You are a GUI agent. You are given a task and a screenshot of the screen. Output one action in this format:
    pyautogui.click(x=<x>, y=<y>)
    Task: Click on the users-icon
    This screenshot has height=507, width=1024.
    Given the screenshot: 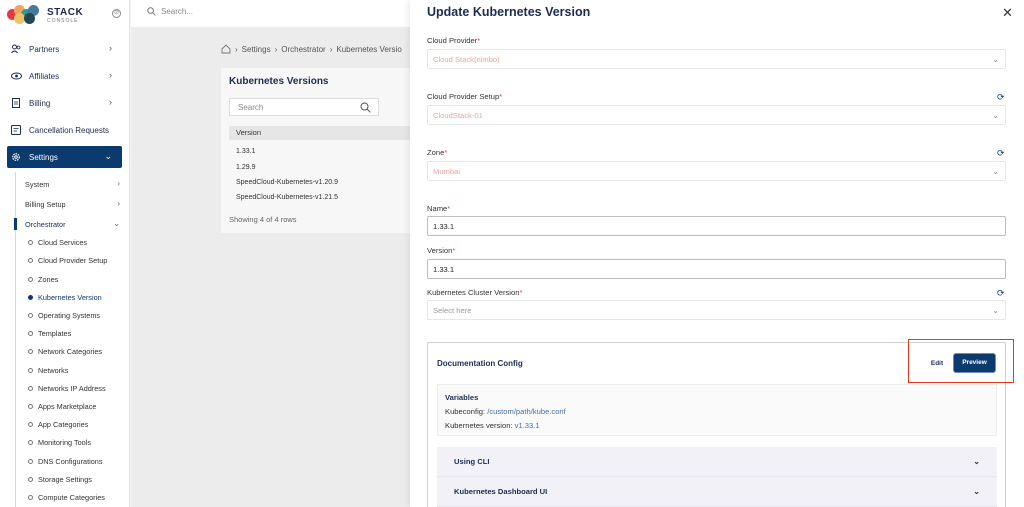 What is the action you would take?
    pyautogui.click(x=16, y=49)
    